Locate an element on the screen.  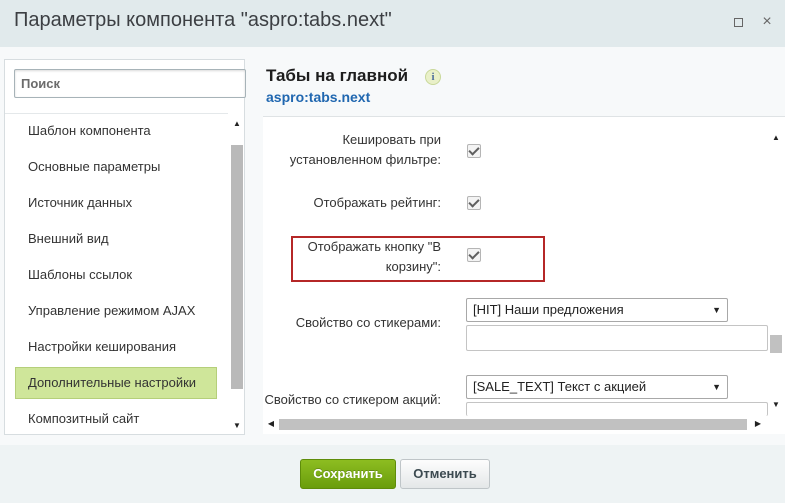
show-basket-label-line1: Отображать кнопку "В is located at coordinates (374, 246).